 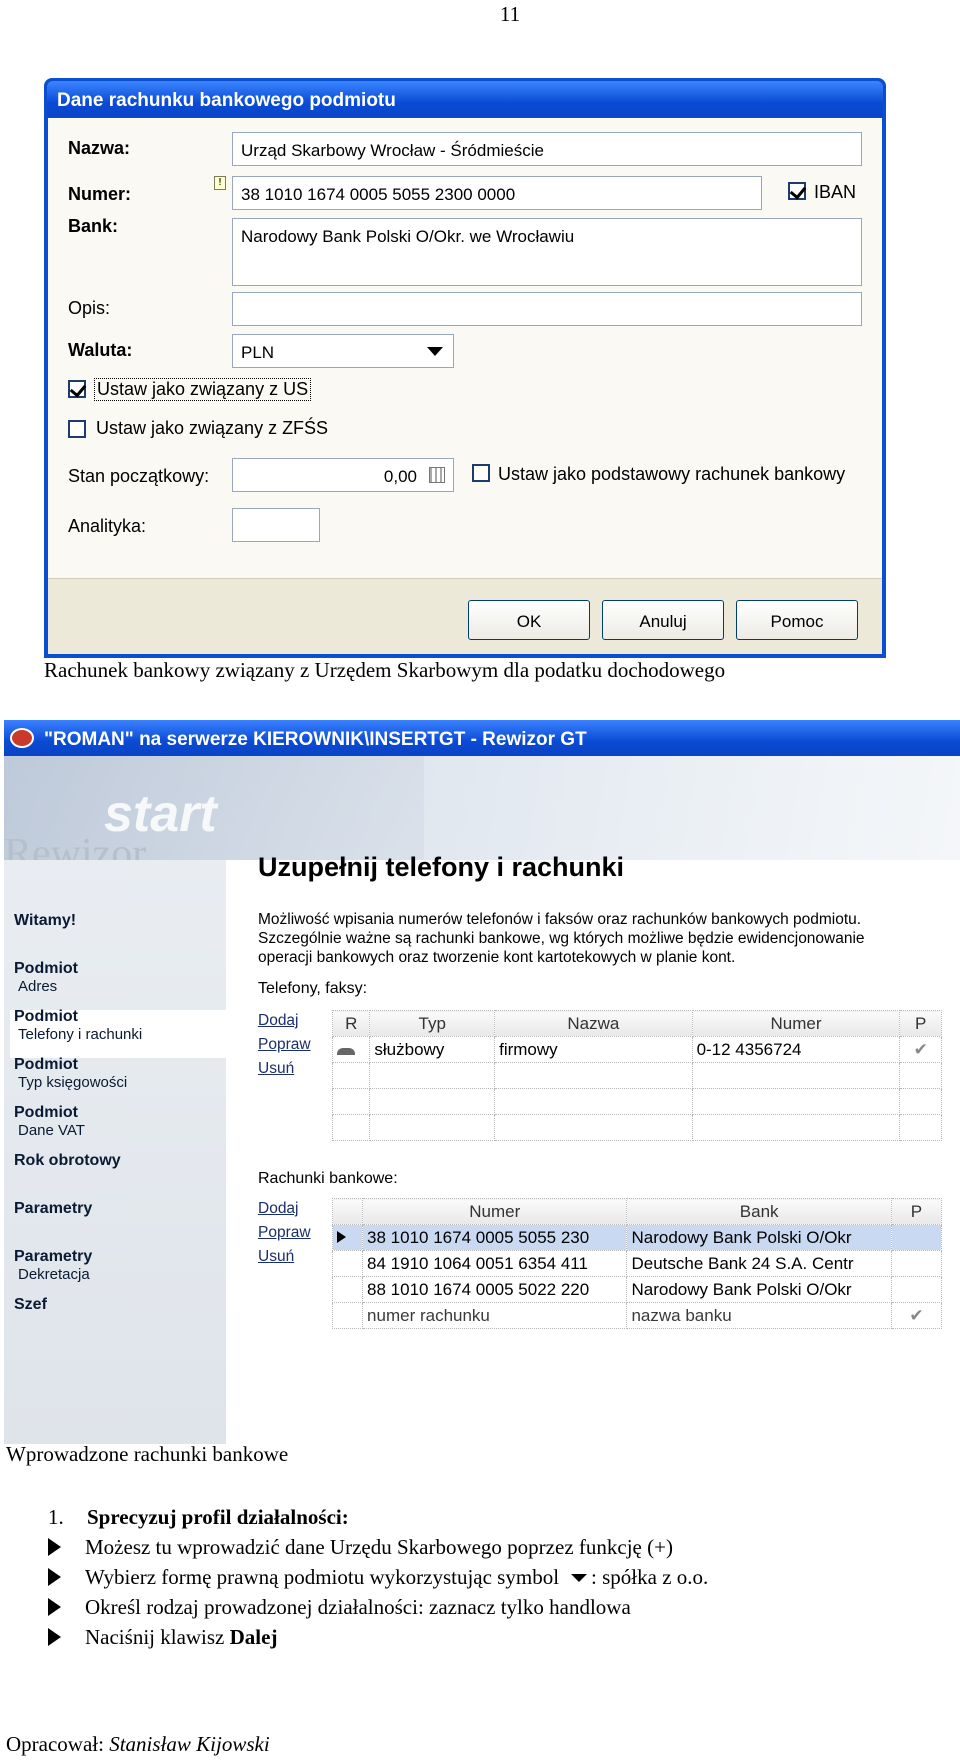 What do you see at coordinates (89, 308) in the screenshot?
I see `opis-label: Opis:` at bounding box center [89, 308].